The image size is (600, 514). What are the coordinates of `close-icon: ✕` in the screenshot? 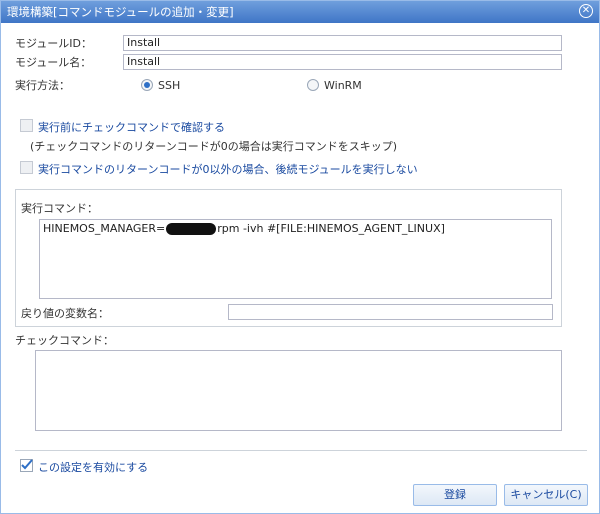 It's located at (586, 11).